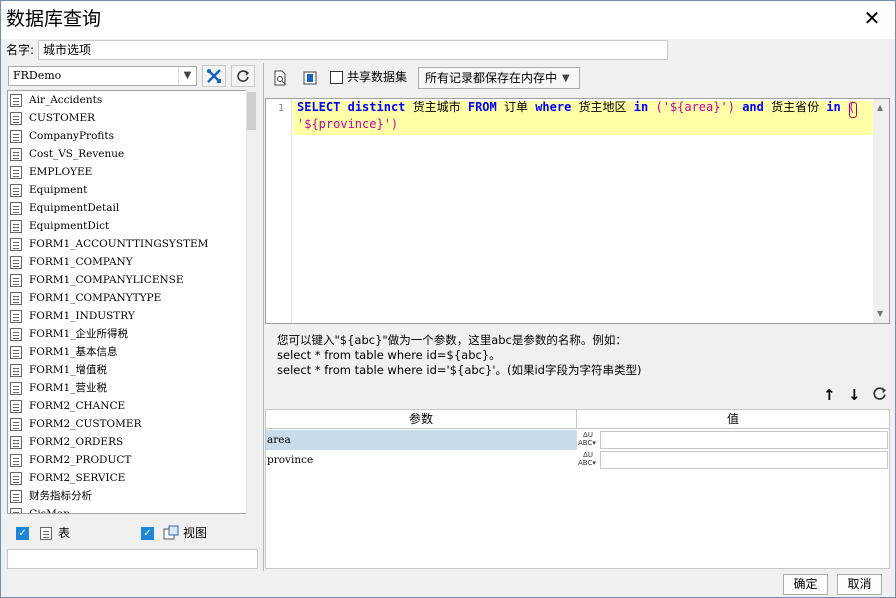  Describe the element at coordinates (880, 107) in the screenshot. I see `scroll-up-icon: ▲` at that location.